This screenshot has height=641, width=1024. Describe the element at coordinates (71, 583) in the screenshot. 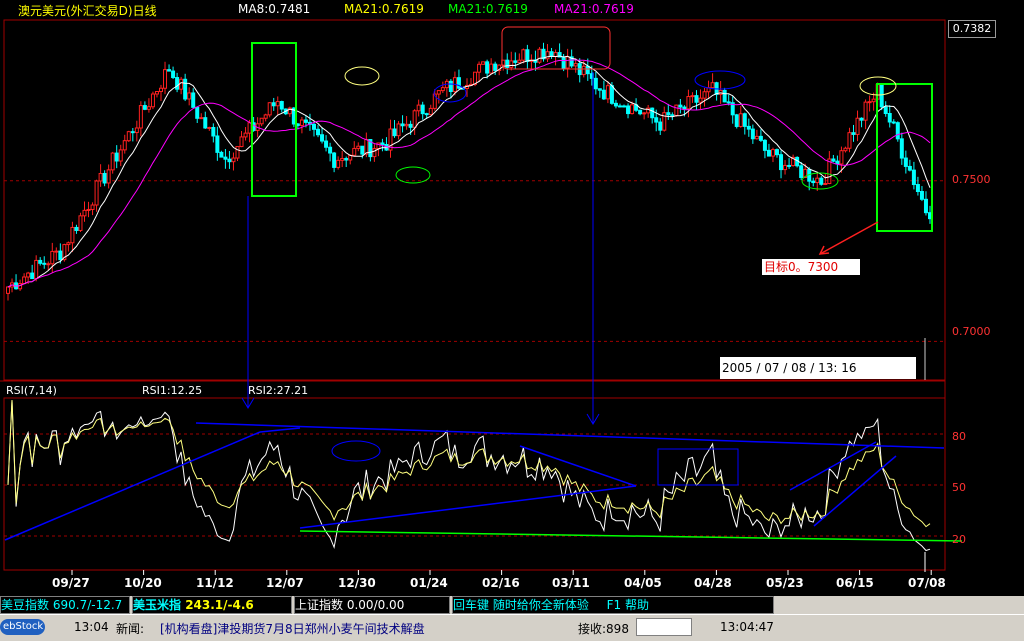

I see `x-tick-label: 09/27` at that location.